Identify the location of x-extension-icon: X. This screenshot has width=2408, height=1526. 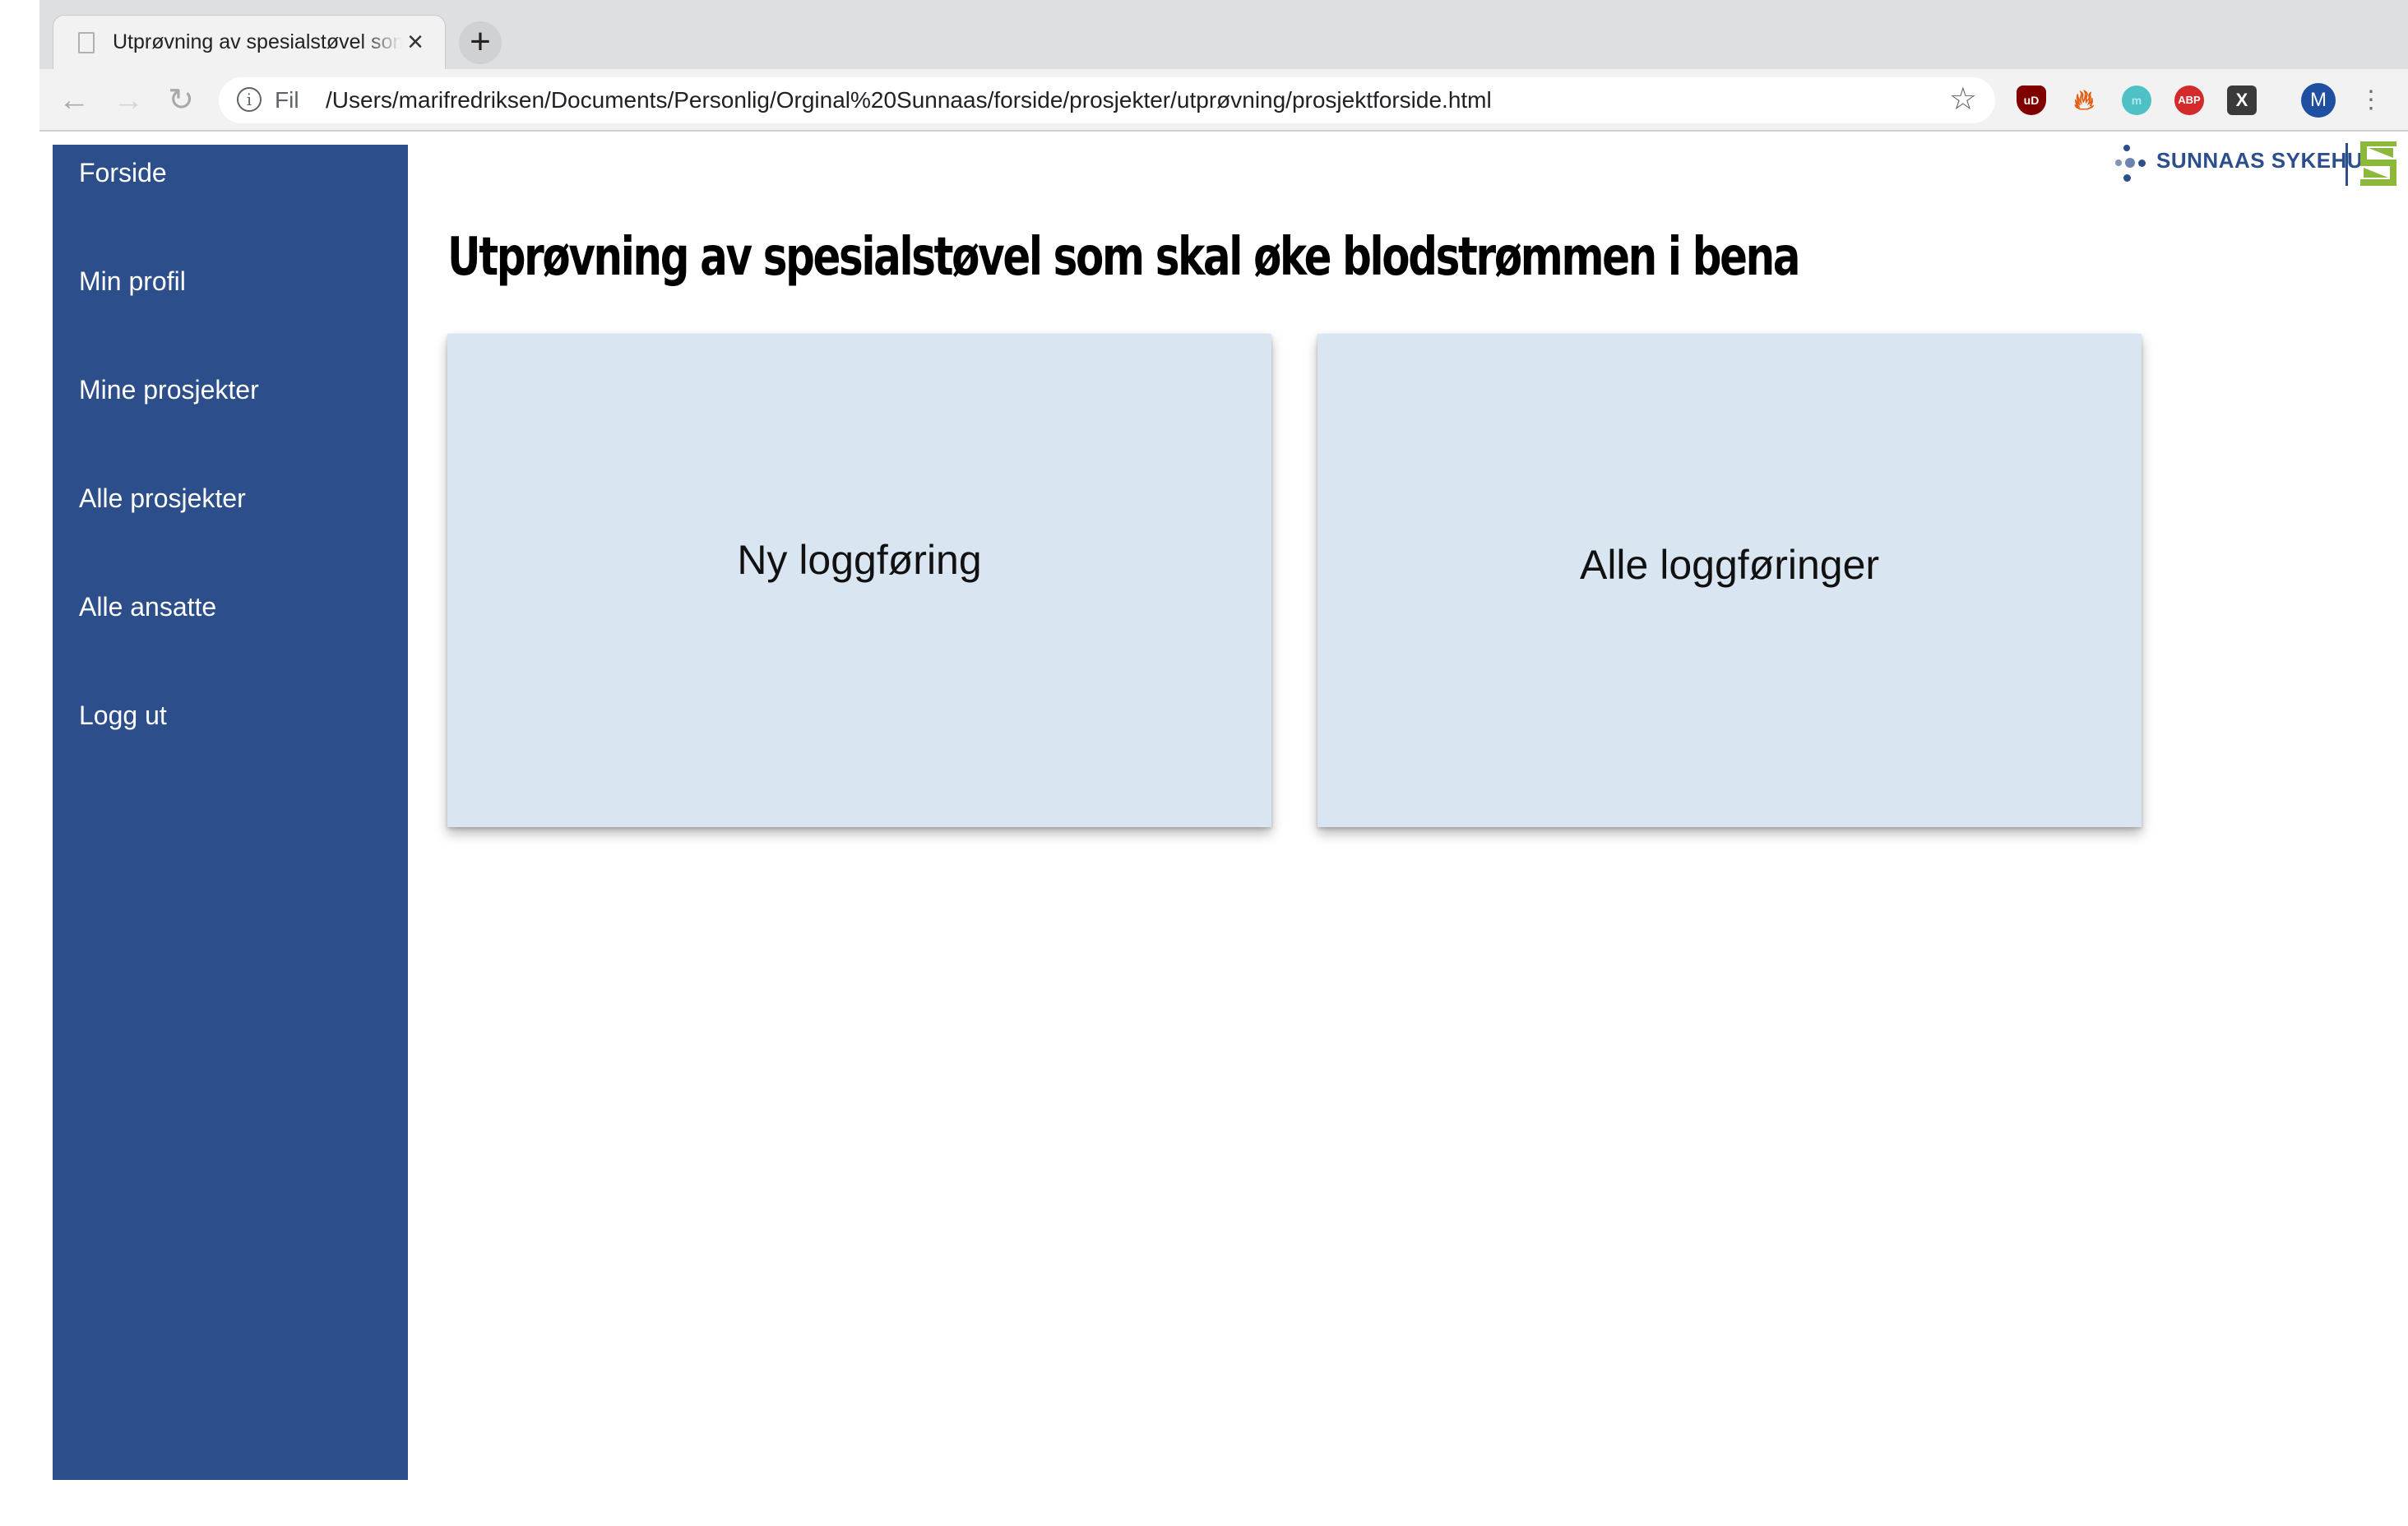
(2242, 100).